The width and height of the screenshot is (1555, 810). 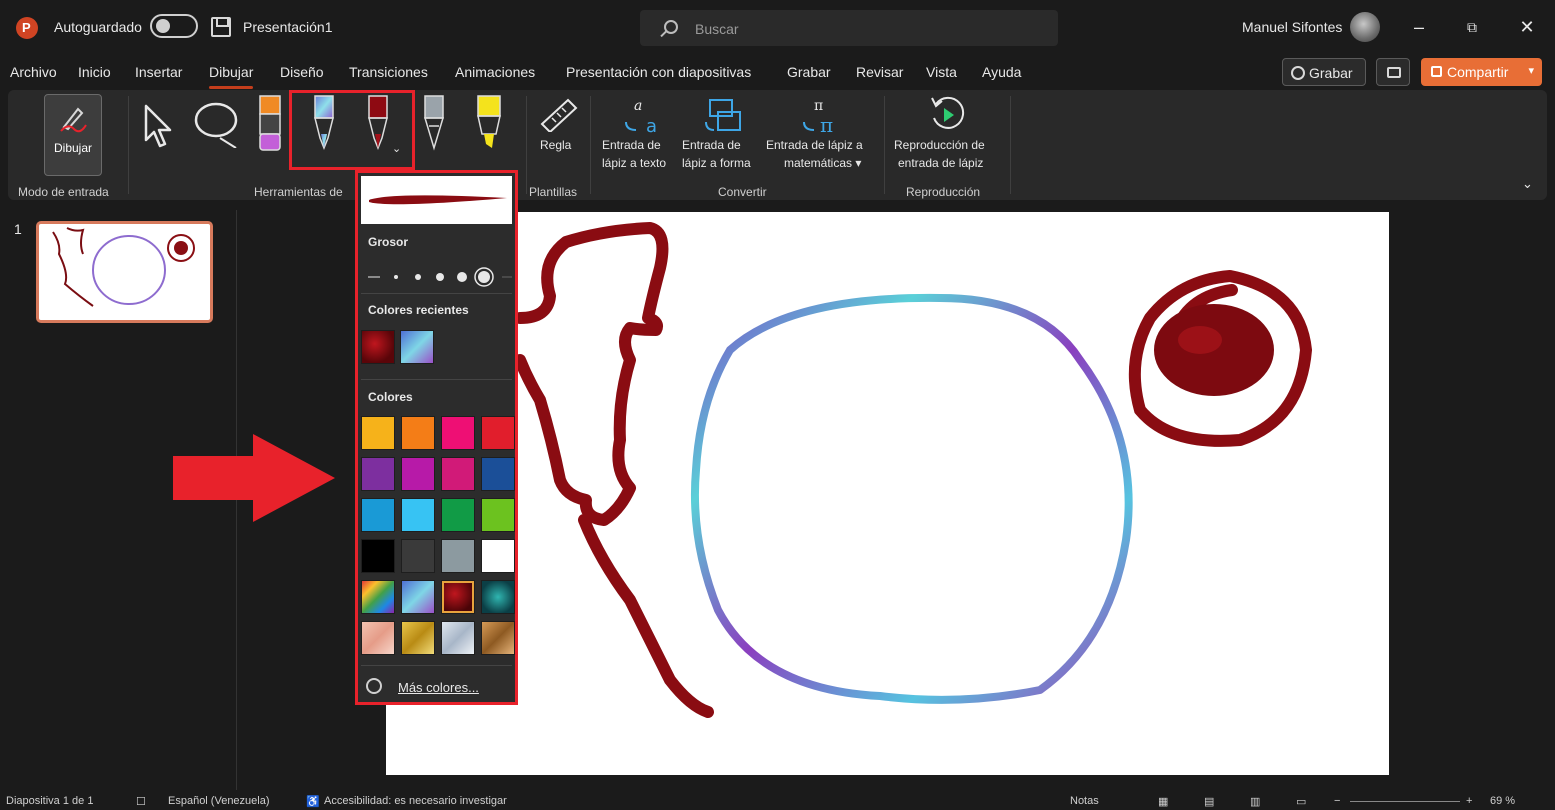 What do you see at coordinates (436, 200) in the screenshot?
I see `stroke-preview` at bounding box center [436, 200].